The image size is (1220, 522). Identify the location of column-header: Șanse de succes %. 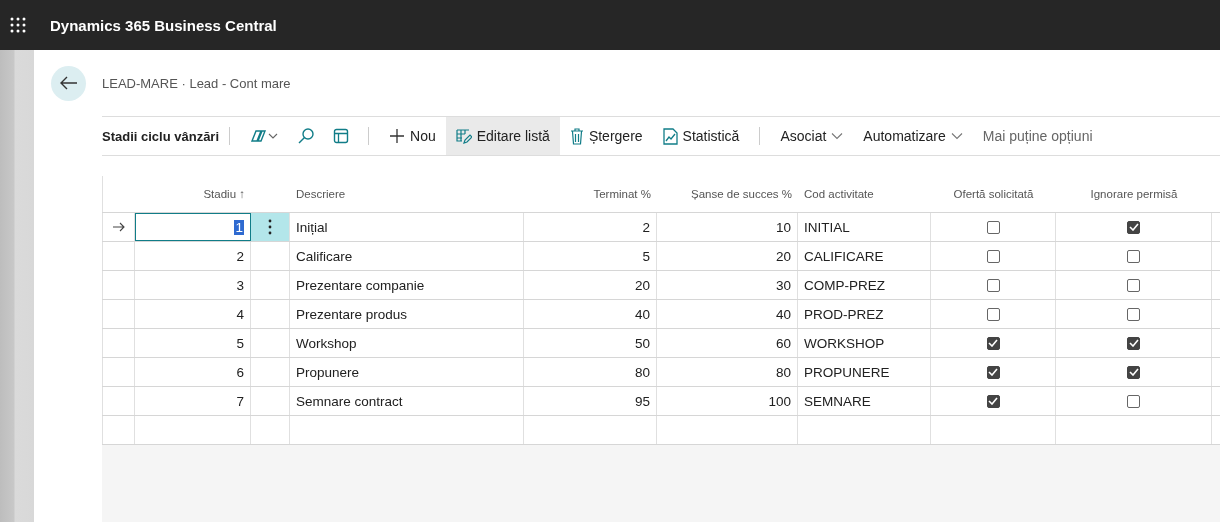
(727, 194).